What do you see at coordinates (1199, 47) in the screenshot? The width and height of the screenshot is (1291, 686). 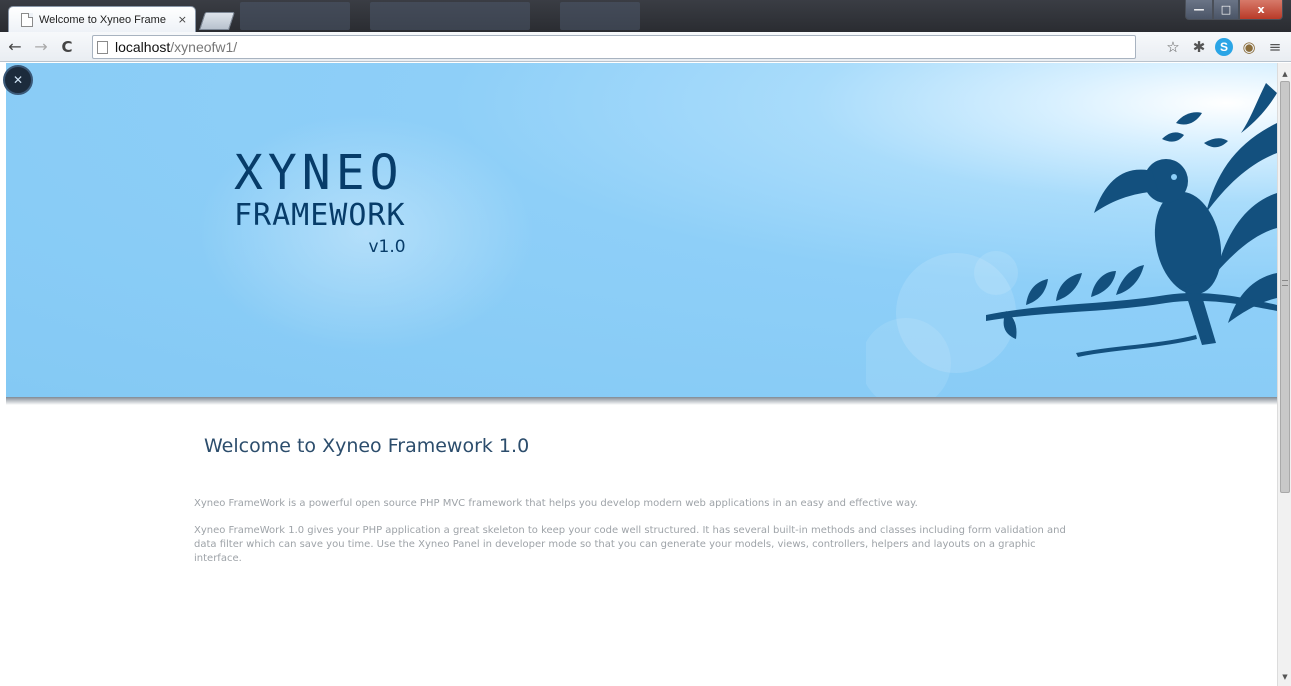 I see `extension-icon: ✱` at bounding box center [1199, 47].